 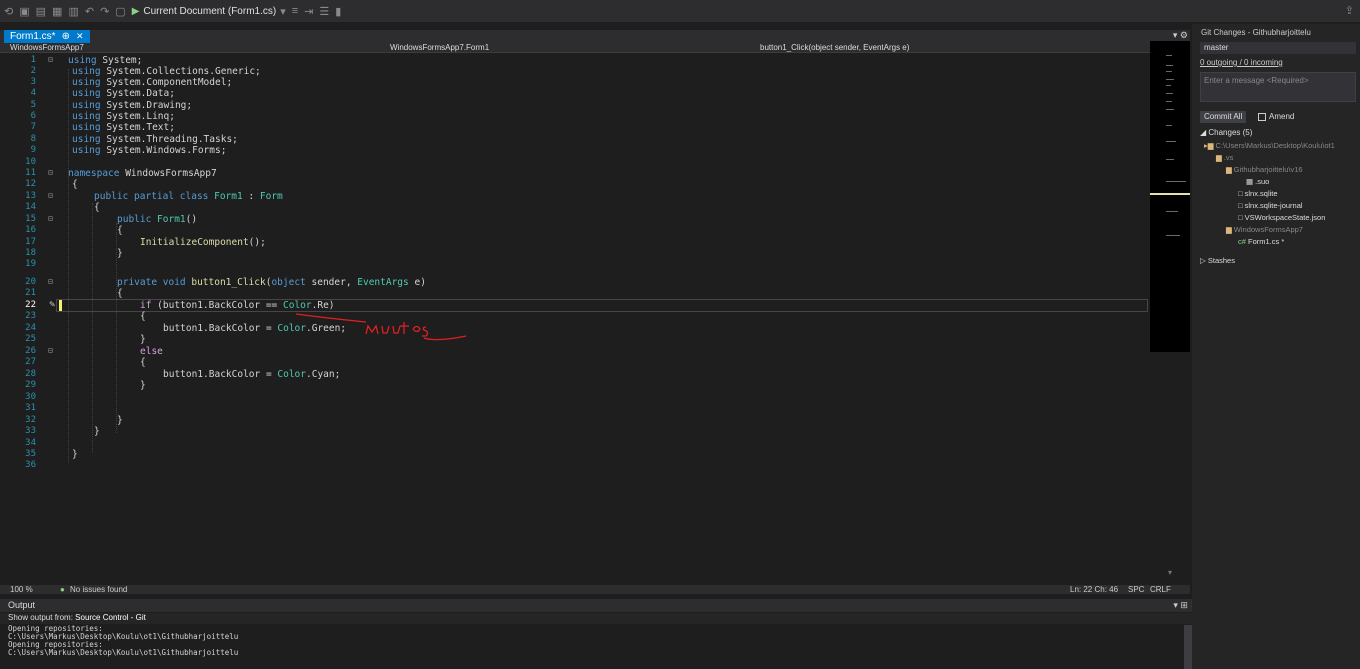 I want to click on line-ending: CRLF, so click(x=1160, y=589).